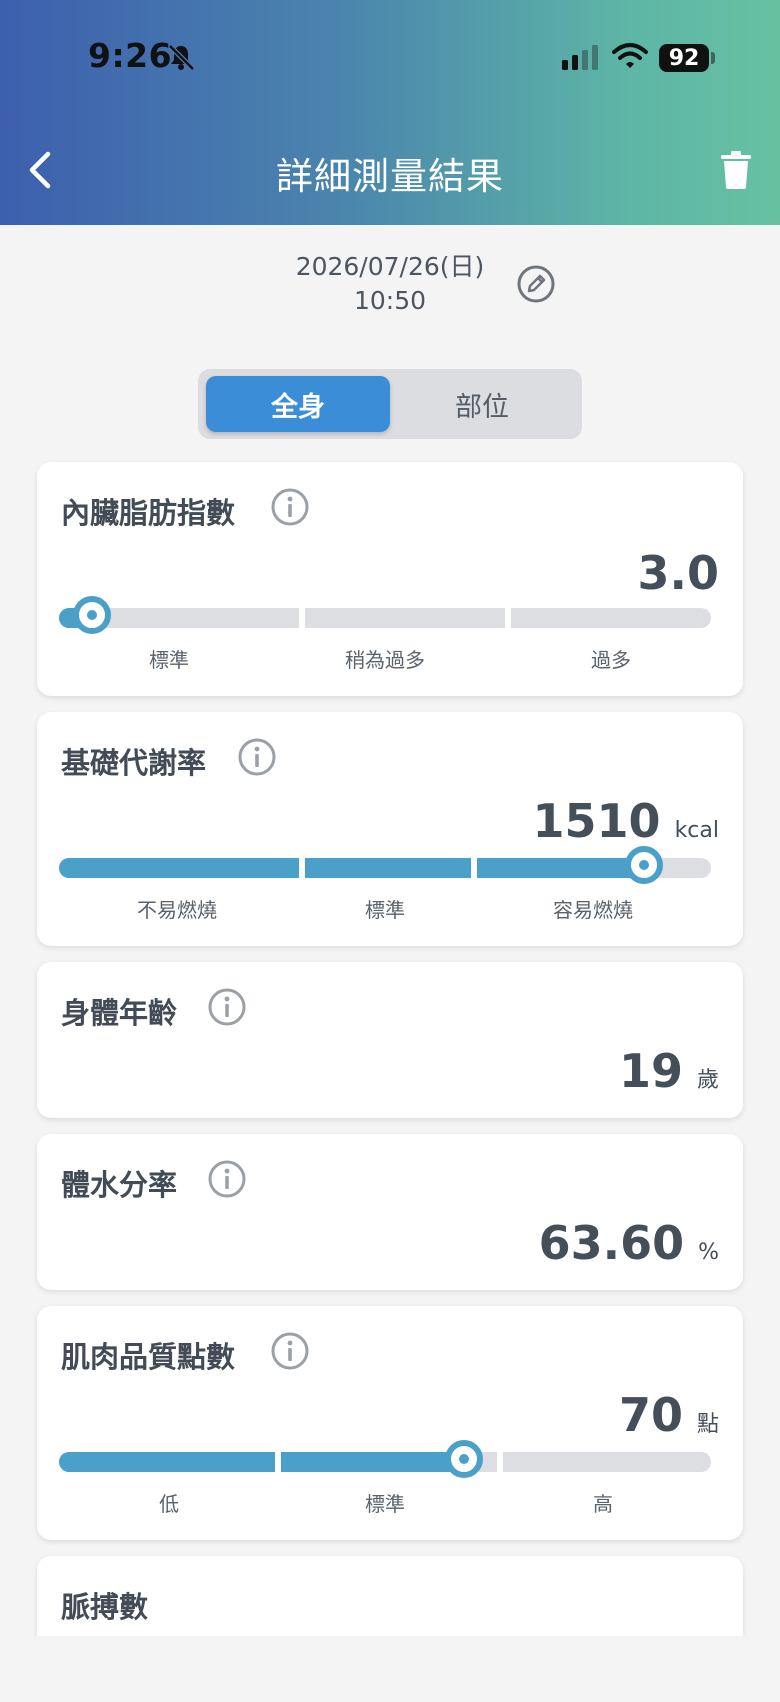 This screenshot has width=780, height=1702. What do you see at coordinates (611, 660) in the screenshot?
I see `scale-label: 過多` at bounding box center [611, 660].